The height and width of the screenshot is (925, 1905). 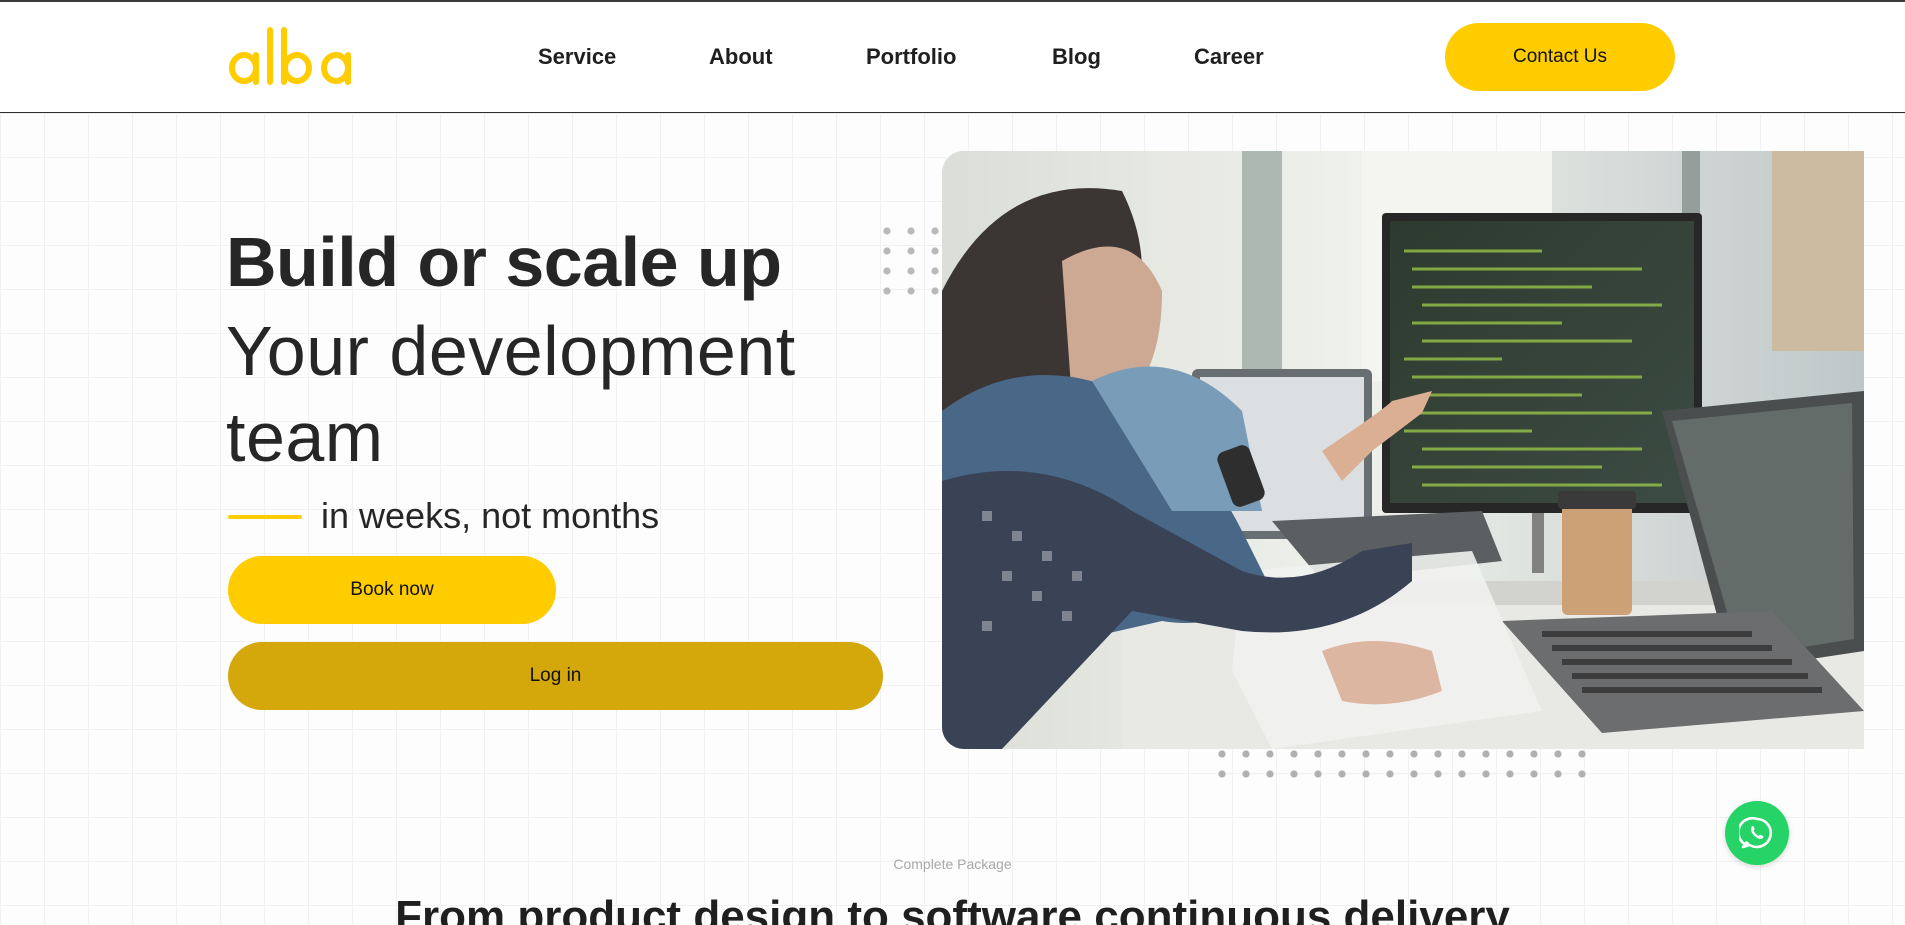 I want to click on section-kicker: Complete Package, so click(x=952, y=864).